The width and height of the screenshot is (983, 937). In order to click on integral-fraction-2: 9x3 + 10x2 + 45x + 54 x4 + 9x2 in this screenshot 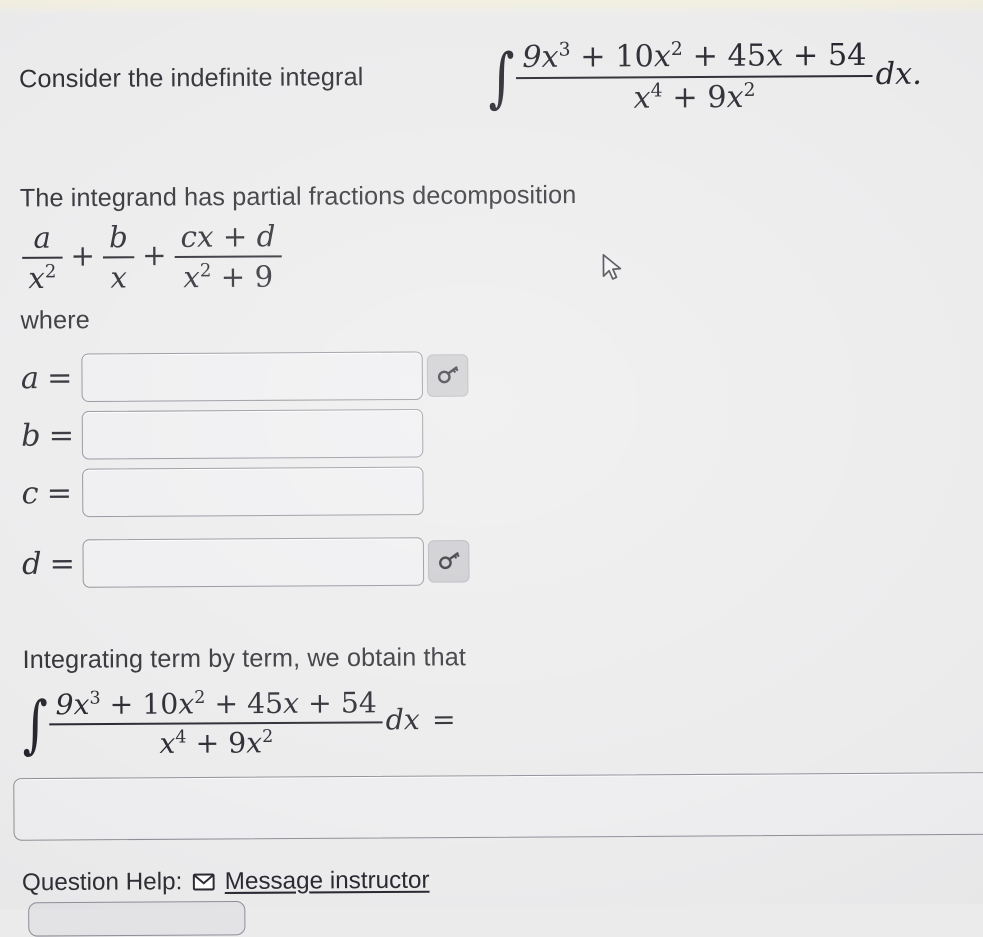, I will do `click(216, 723)`.